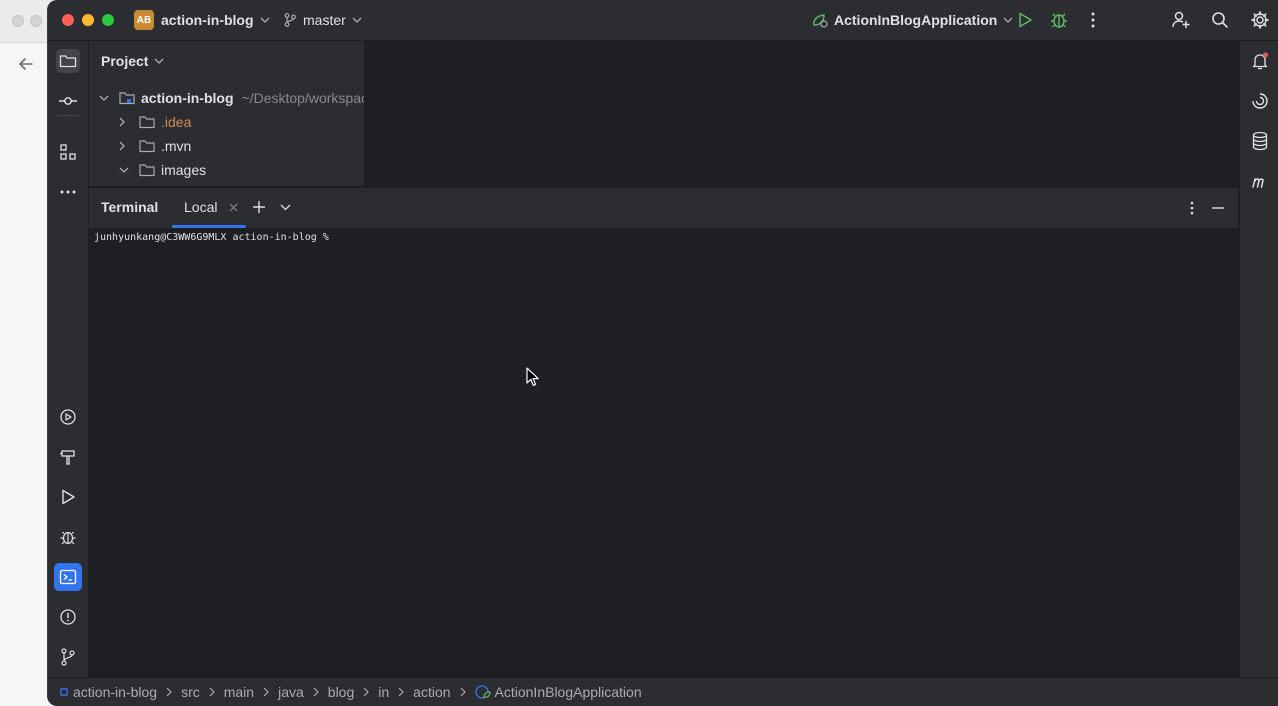 The image size is (1278, 706). I want to click on branch-icon, so click(290, 20).